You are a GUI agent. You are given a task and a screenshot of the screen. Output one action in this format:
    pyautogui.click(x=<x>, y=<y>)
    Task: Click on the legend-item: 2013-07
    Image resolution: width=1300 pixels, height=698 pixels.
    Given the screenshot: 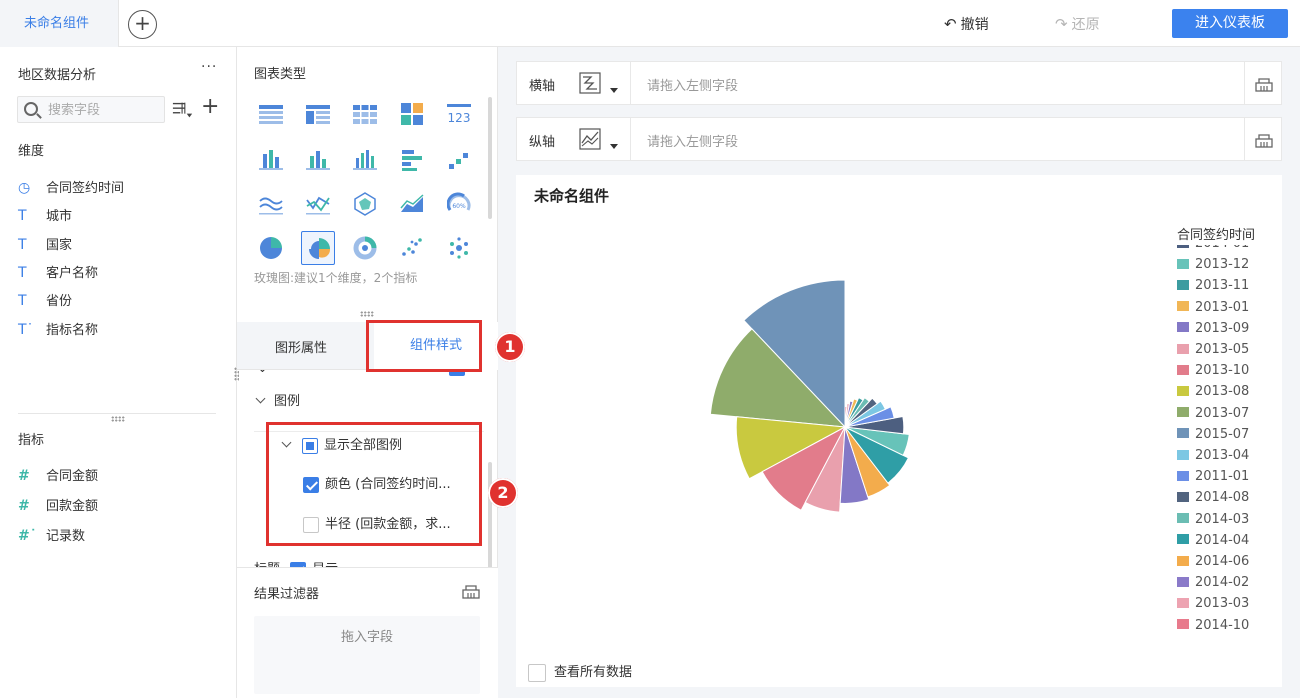 What is the action you would take?
    pyautogui.click(x=1213, y=416)
    